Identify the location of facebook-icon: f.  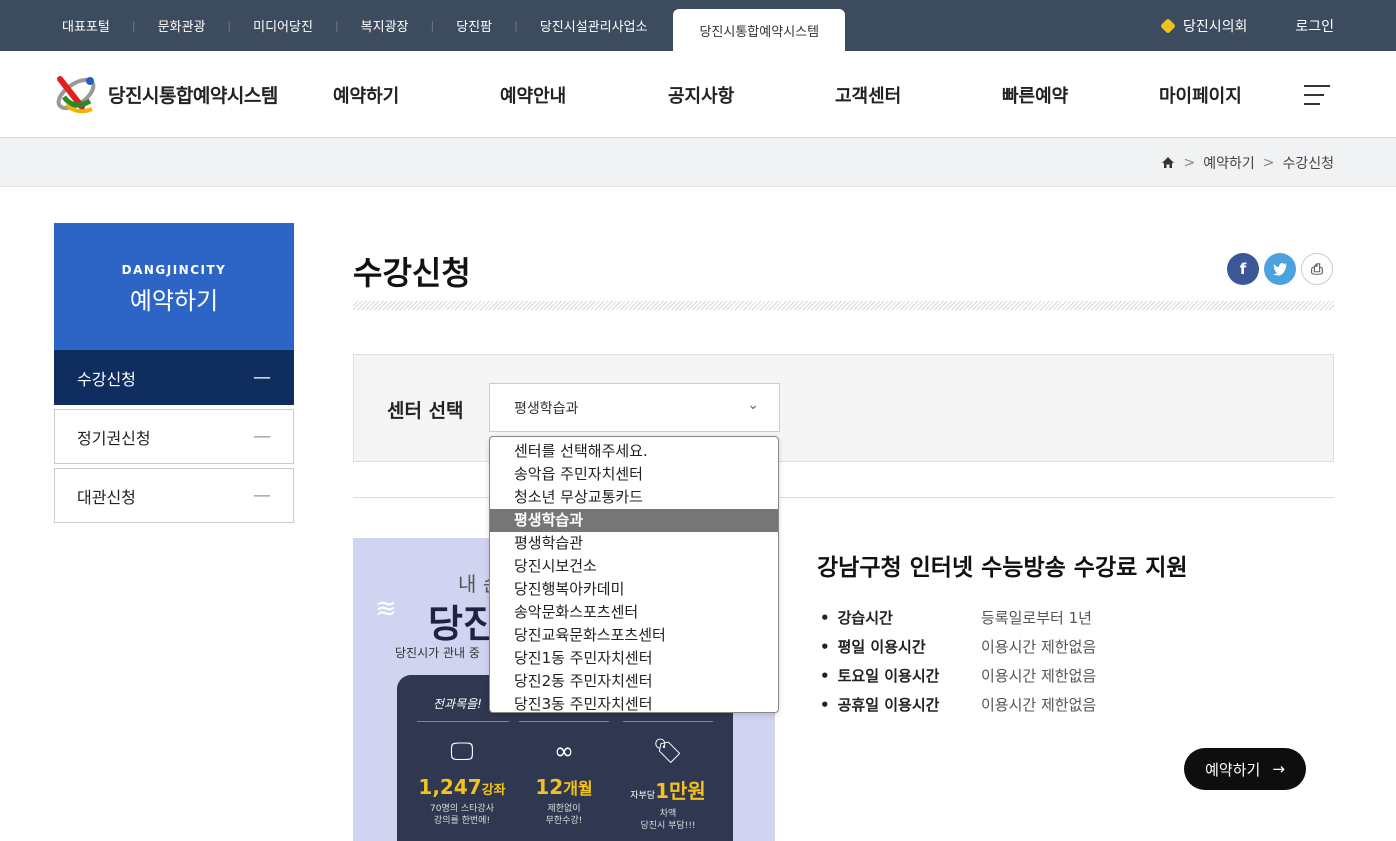
(1243, 269).